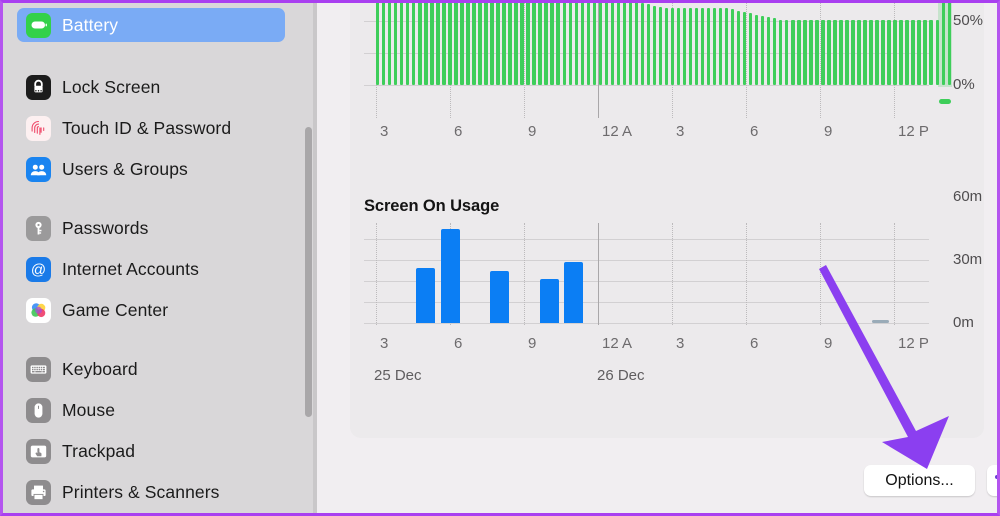  I want to click on sidebar-item-passwords: Passwords, so click(151, 228).